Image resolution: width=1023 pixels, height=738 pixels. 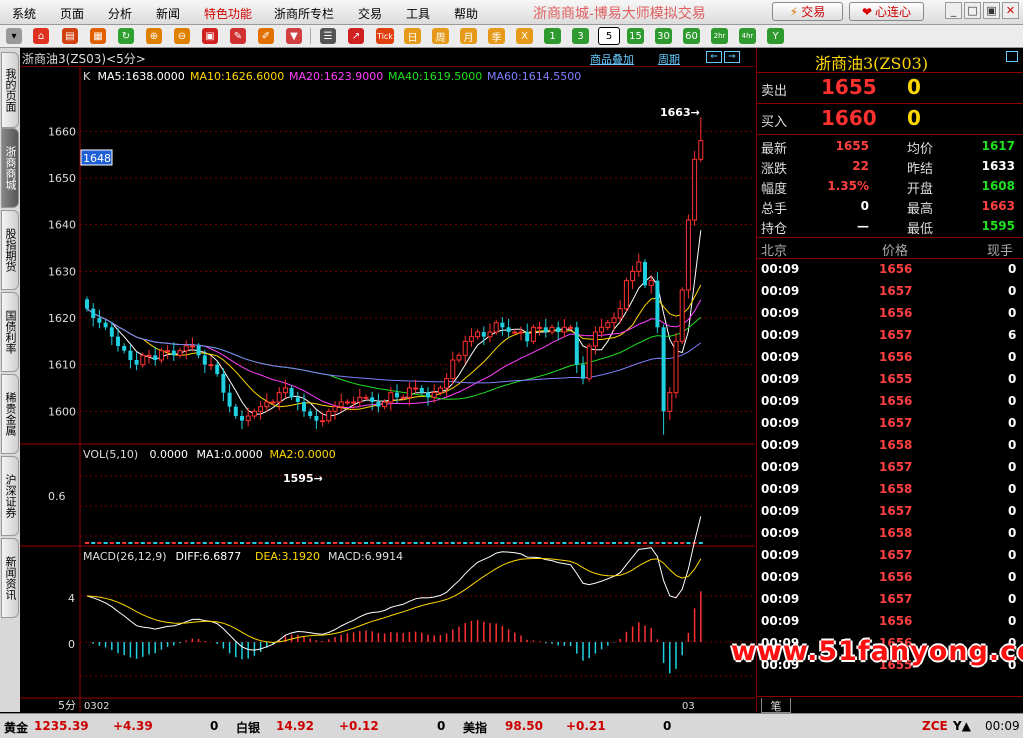 What do you see at coordinates (747, 36) in the screenshot?
I see `period-4hr-button: 4hr` at bounding box center [747, 36].